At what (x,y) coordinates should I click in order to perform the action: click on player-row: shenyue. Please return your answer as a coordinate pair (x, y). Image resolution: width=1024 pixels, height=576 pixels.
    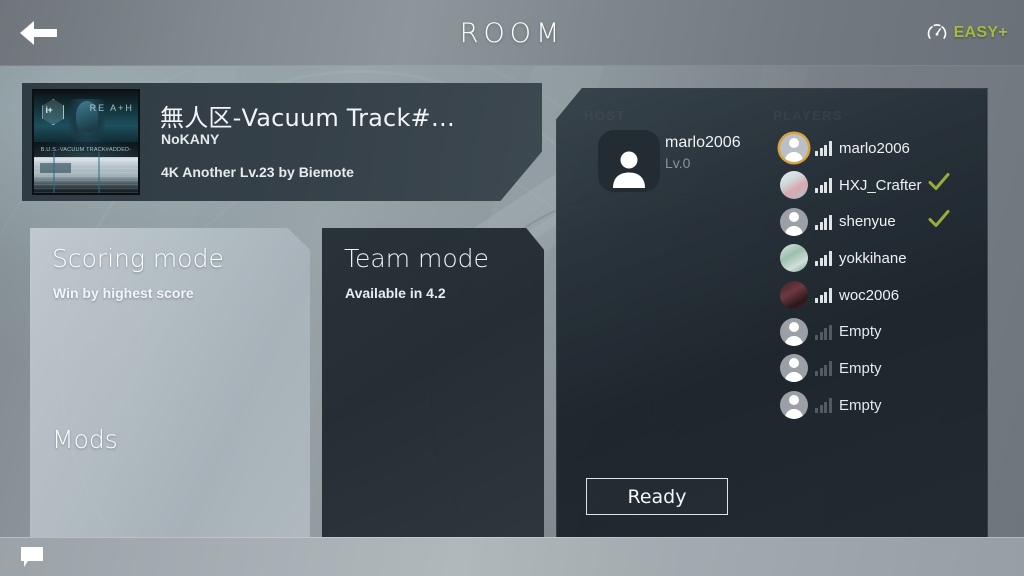
    Looking at the image, I should click on (885, 221).